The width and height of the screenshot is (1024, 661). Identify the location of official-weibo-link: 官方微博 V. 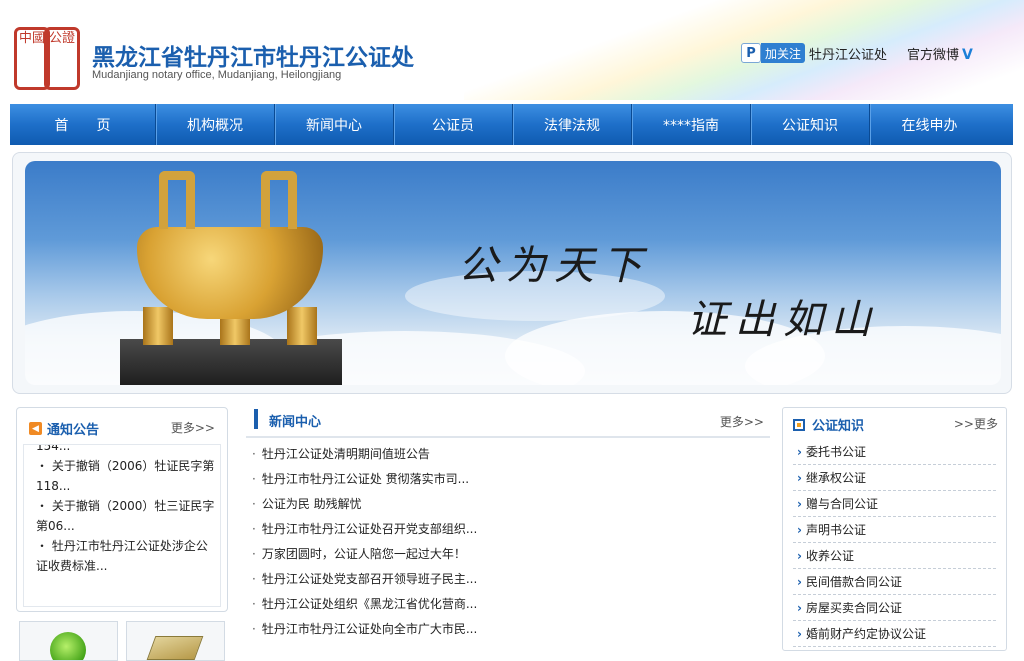
(940, 53).